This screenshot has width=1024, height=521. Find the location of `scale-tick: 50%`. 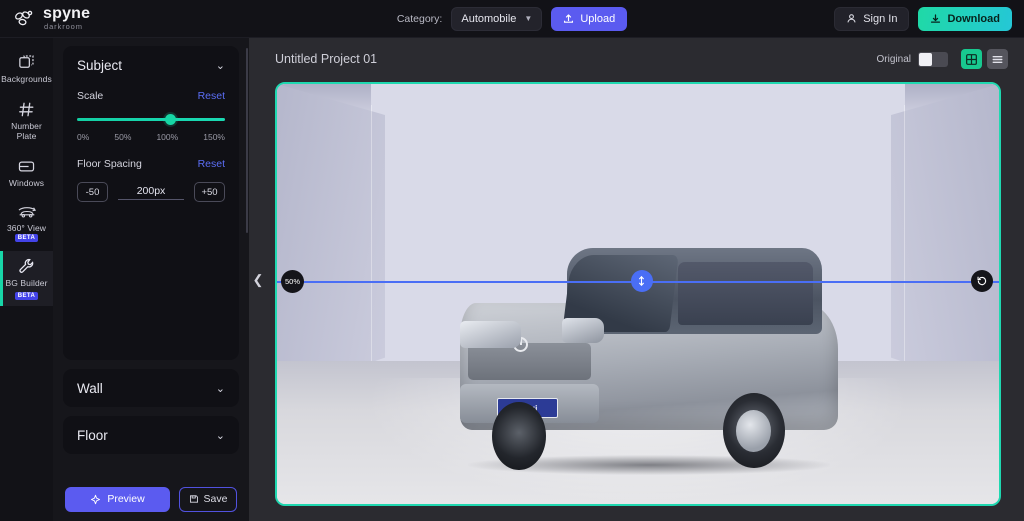

scale-tick: 50% is located at coordinates (123, 137).